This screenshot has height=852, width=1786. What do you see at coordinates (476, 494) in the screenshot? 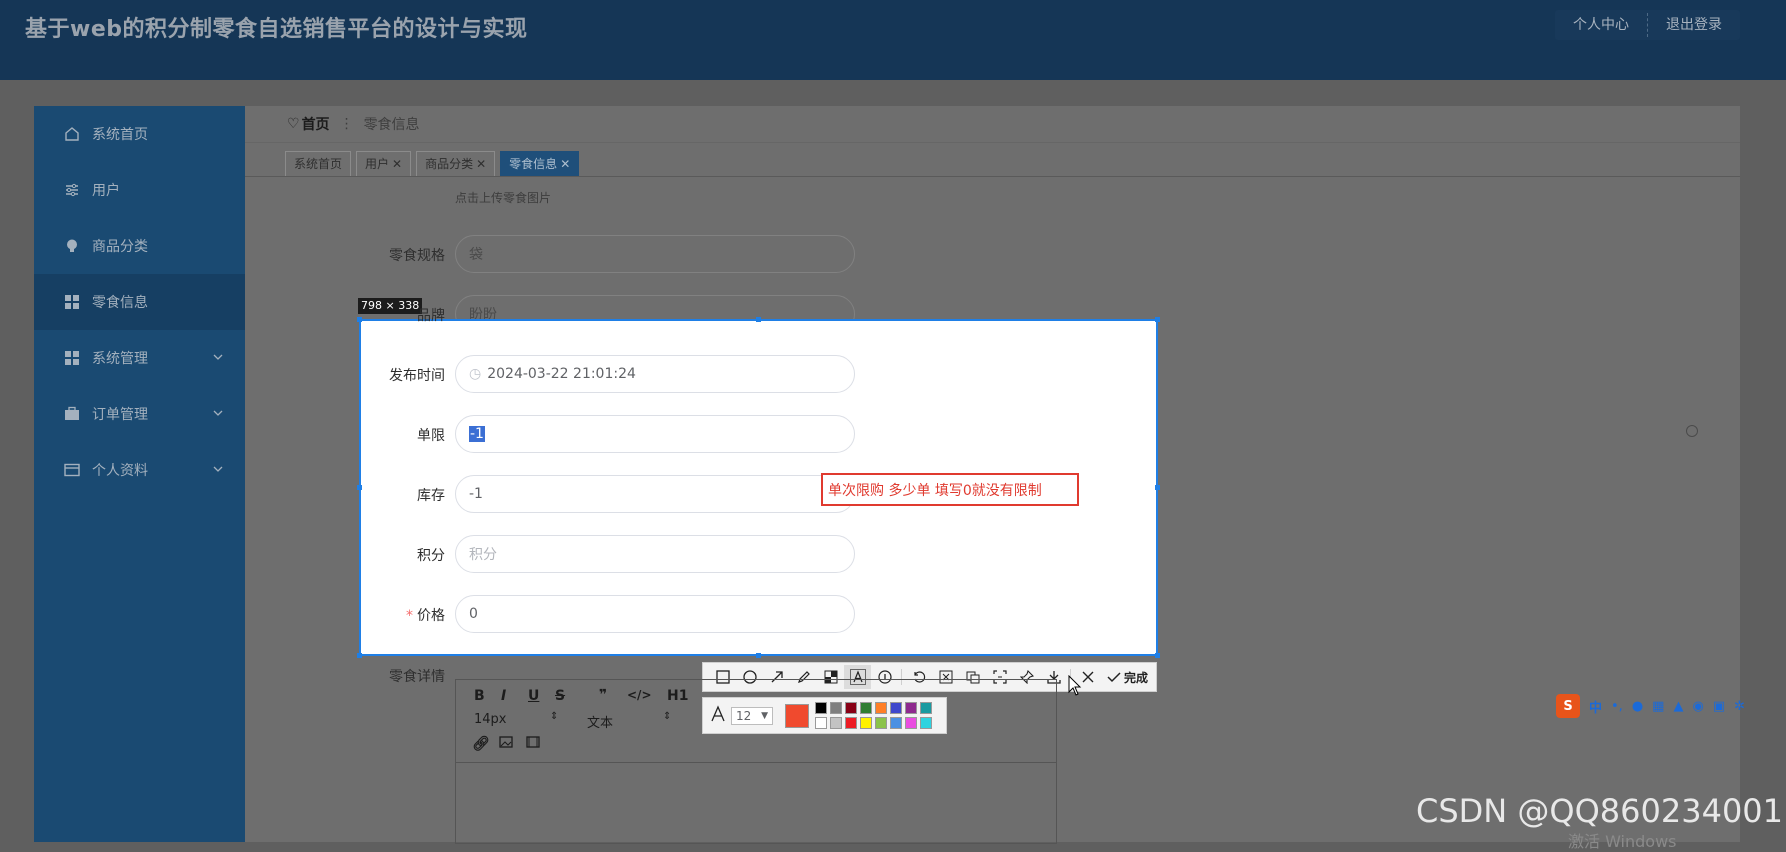
I see `stock-value: -1` at bounding box center [476, 494].